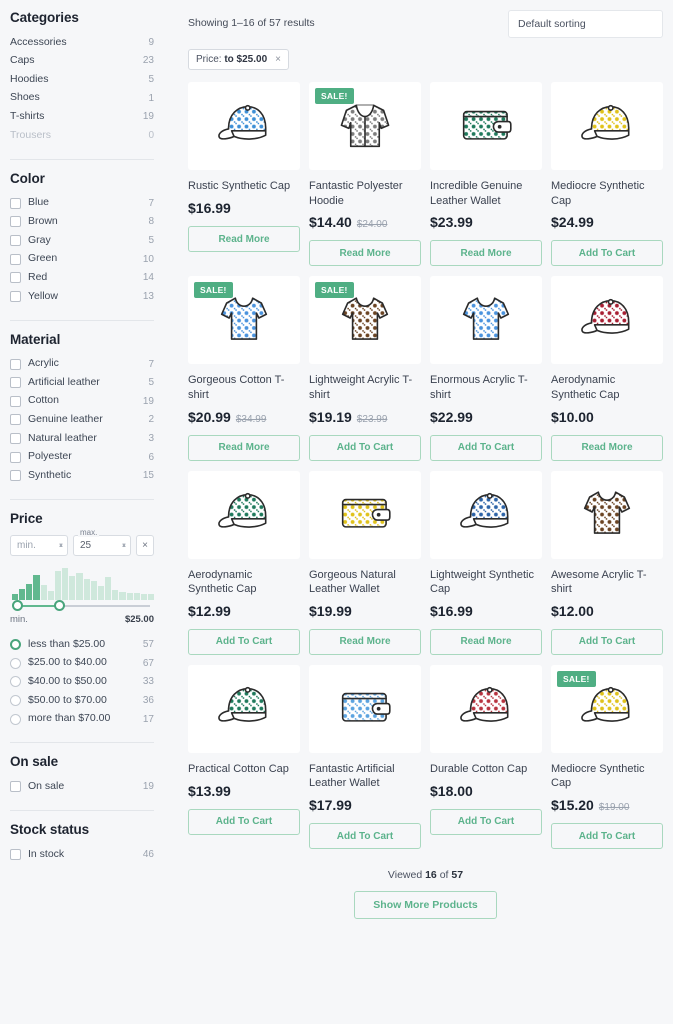  Describe the element at coordinates (365, 193) in the screenshot. I see `product-name: Fantastic Polyester Hoodie` at that location.